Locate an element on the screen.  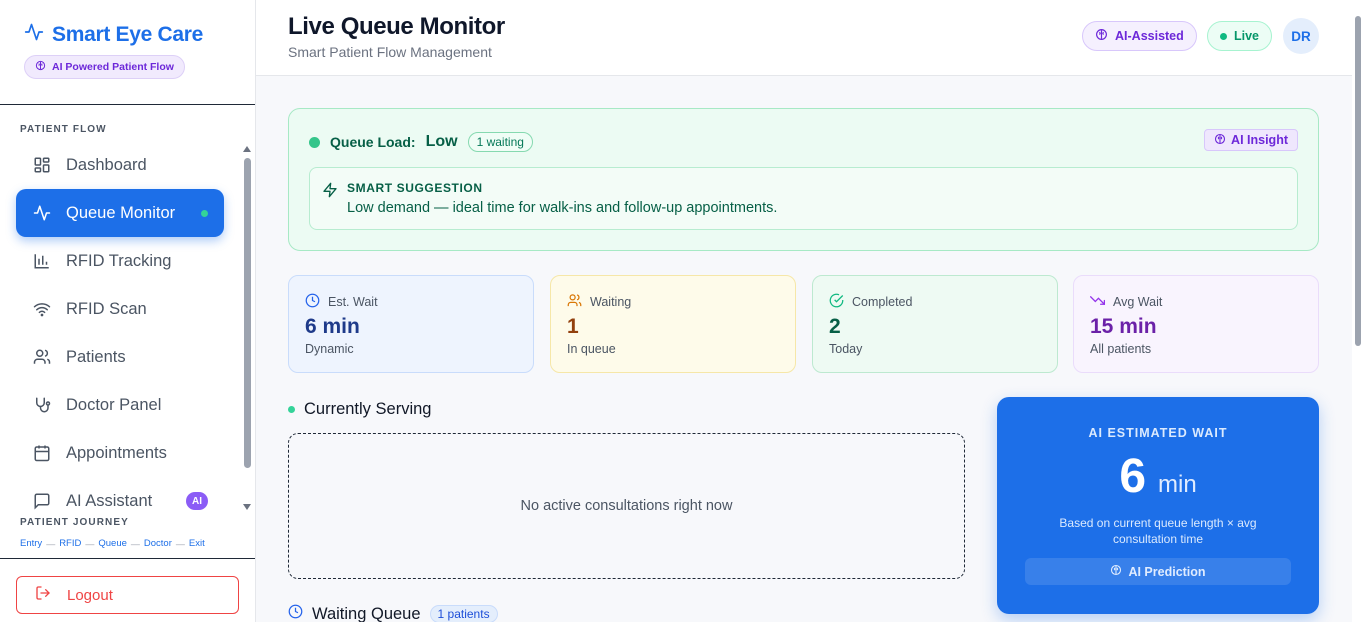
brand-title: Smart Eye Care is located at coordinates (128, 34).